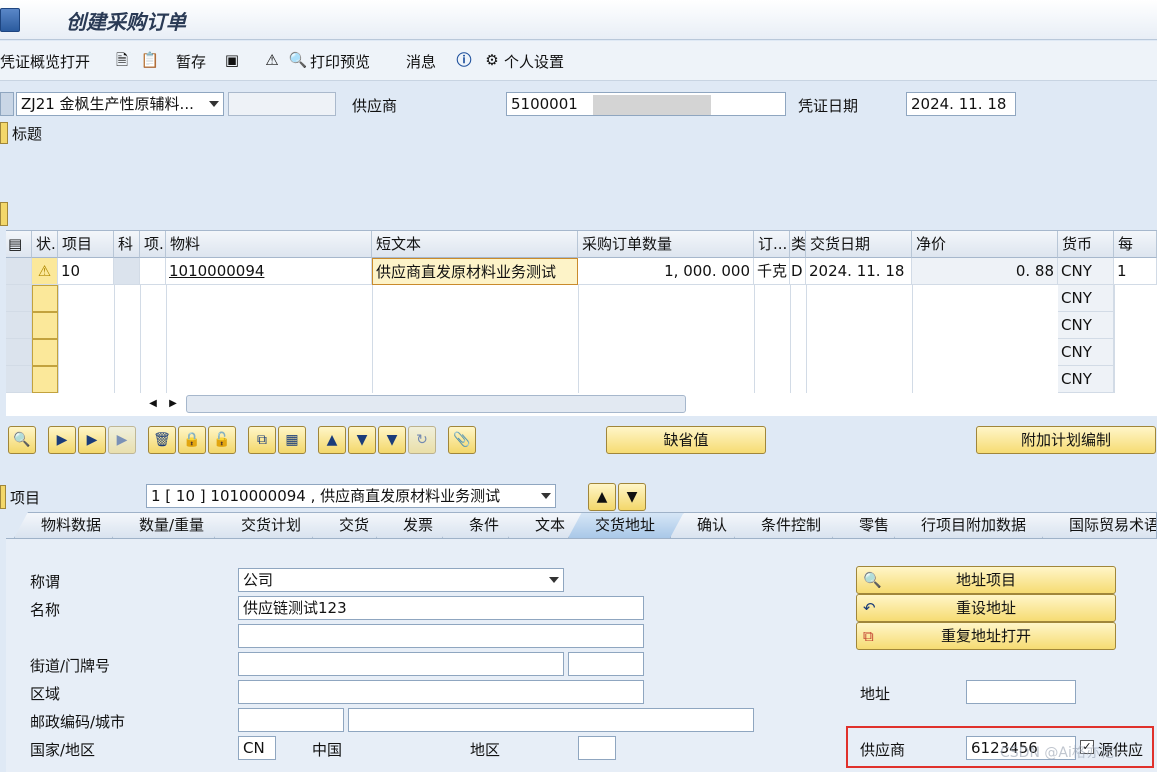  What do you see at coordinates (45, 61) in the screenshot?
I see `document-overview-button: 凭证概览打开` at bounding box center [45, 61].